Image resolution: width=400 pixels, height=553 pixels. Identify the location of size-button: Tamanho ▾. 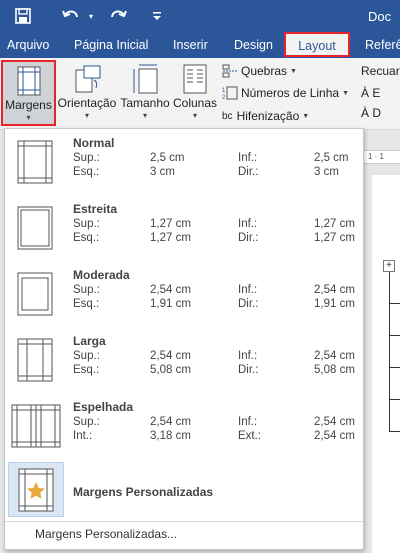
(145, 93).